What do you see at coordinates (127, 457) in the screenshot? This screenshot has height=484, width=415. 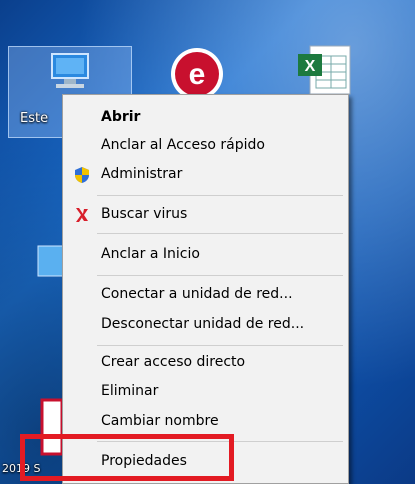 I see `properties-highlight-box` at bounding box center [127, 457].